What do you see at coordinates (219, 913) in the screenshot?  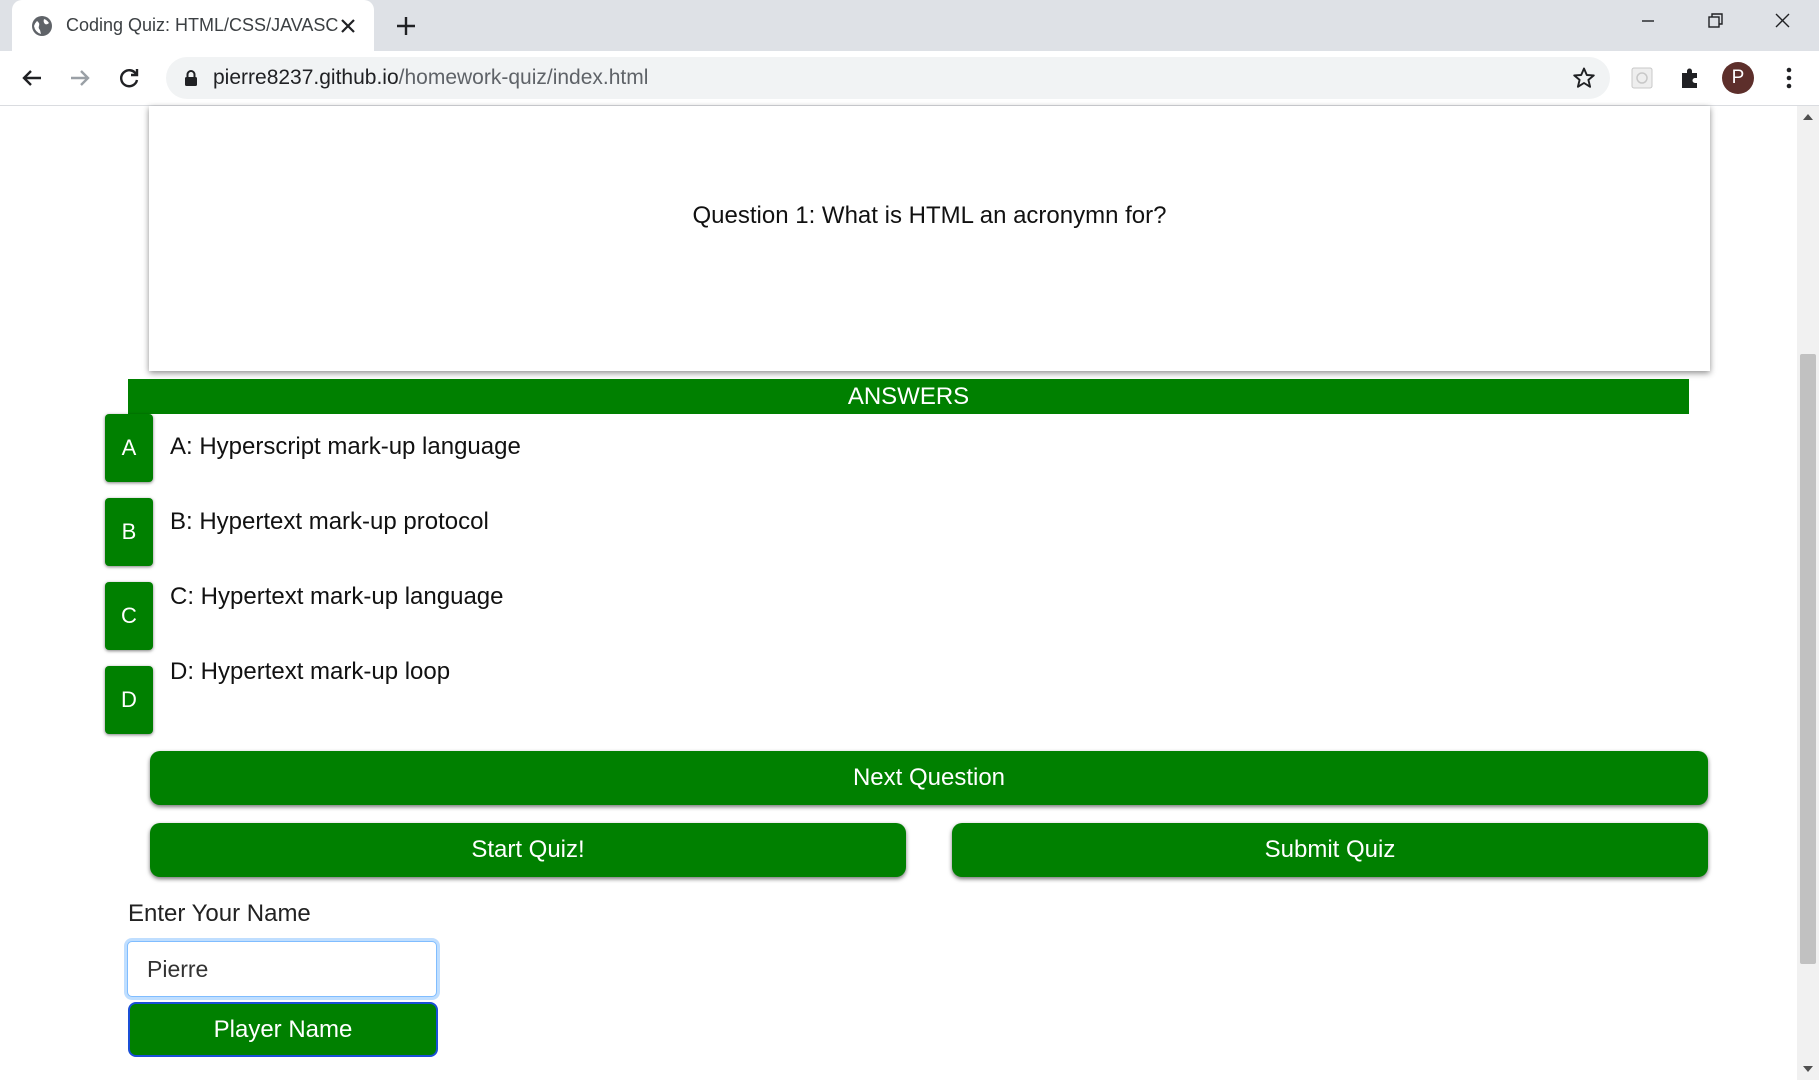 I see `name-label: Enter Your Name` at bounding box center [219, 913].